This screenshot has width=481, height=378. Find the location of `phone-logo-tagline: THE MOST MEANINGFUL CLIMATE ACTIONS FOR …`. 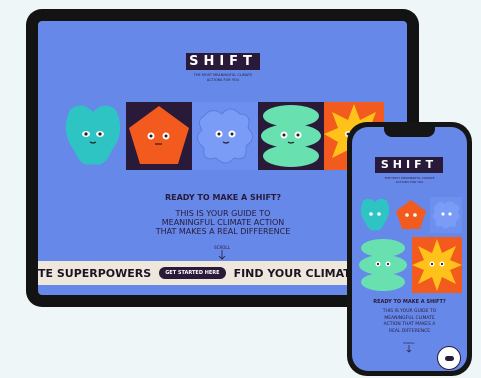

phone-logo-tagline: THE MOST MEANINGFUL CLIMATE ACTIONS FOR … is located at coordinates (409, 180).